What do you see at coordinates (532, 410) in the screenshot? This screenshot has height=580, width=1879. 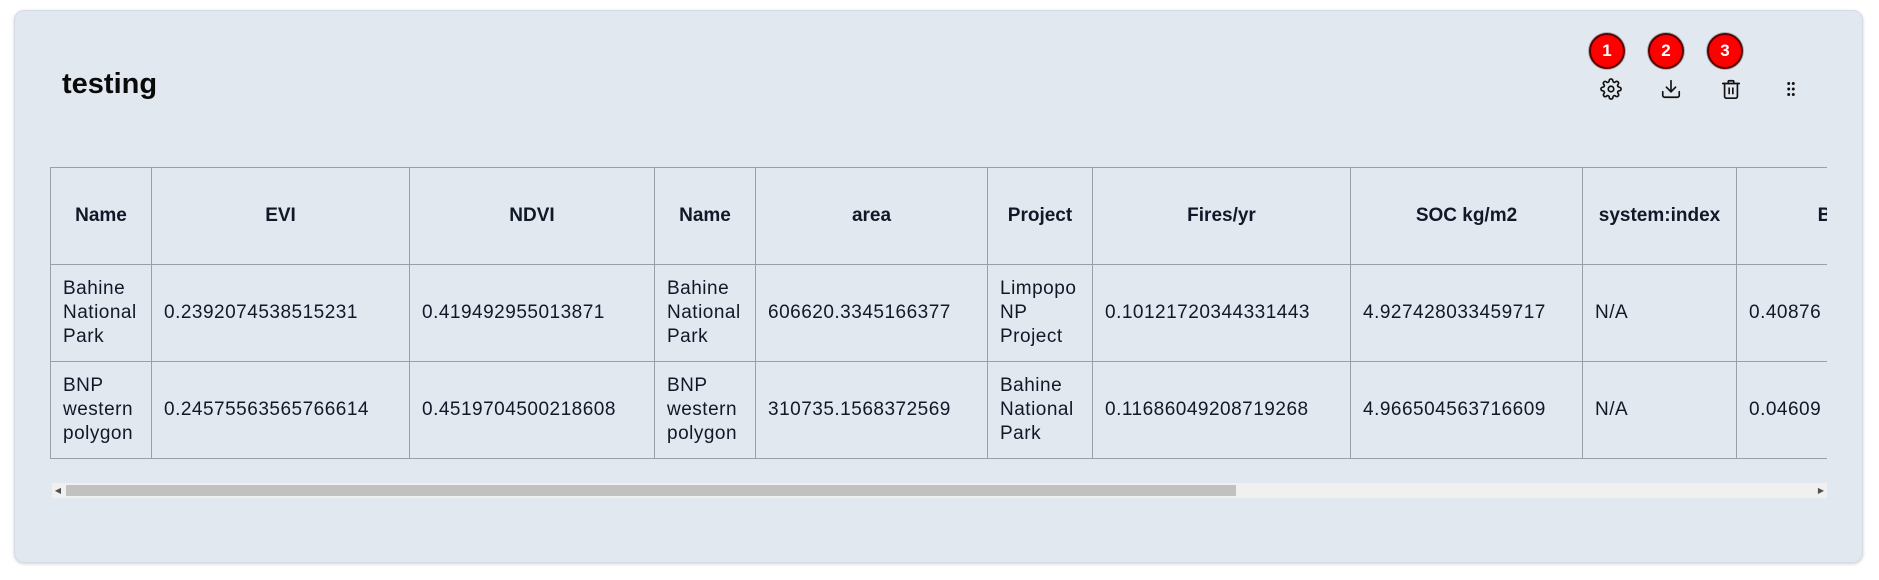 I see `table-cell: 0.4519704500218608` at bounding box center [532, 410].